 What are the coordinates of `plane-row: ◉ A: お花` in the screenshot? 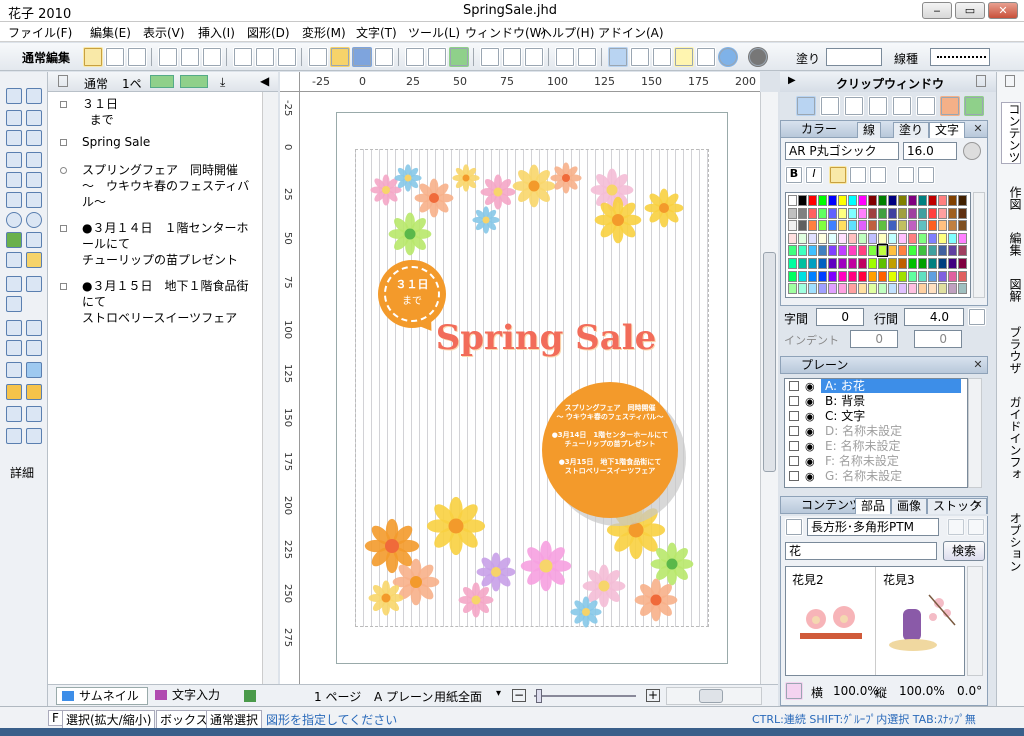 It's located at (876, 386).